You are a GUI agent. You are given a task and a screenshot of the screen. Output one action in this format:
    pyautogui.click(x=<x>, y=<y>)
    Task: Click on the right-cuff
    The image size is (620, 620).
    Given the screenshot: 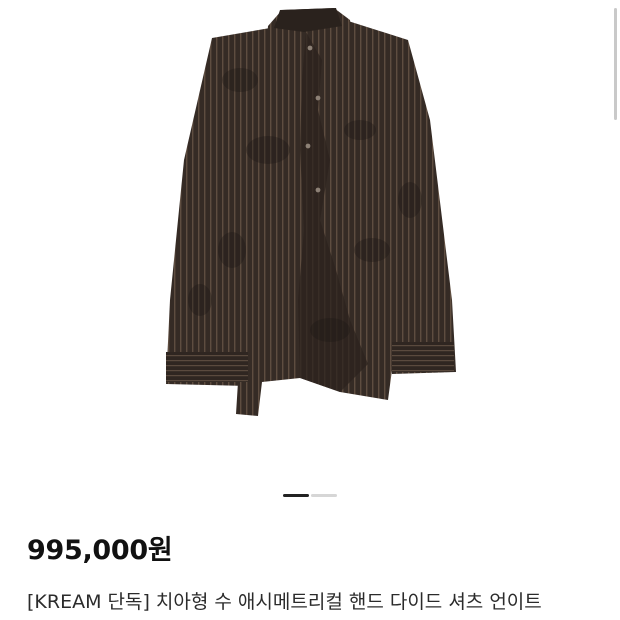 What is the action you would take?
    pyautogui.click(x=423, y=357)
    